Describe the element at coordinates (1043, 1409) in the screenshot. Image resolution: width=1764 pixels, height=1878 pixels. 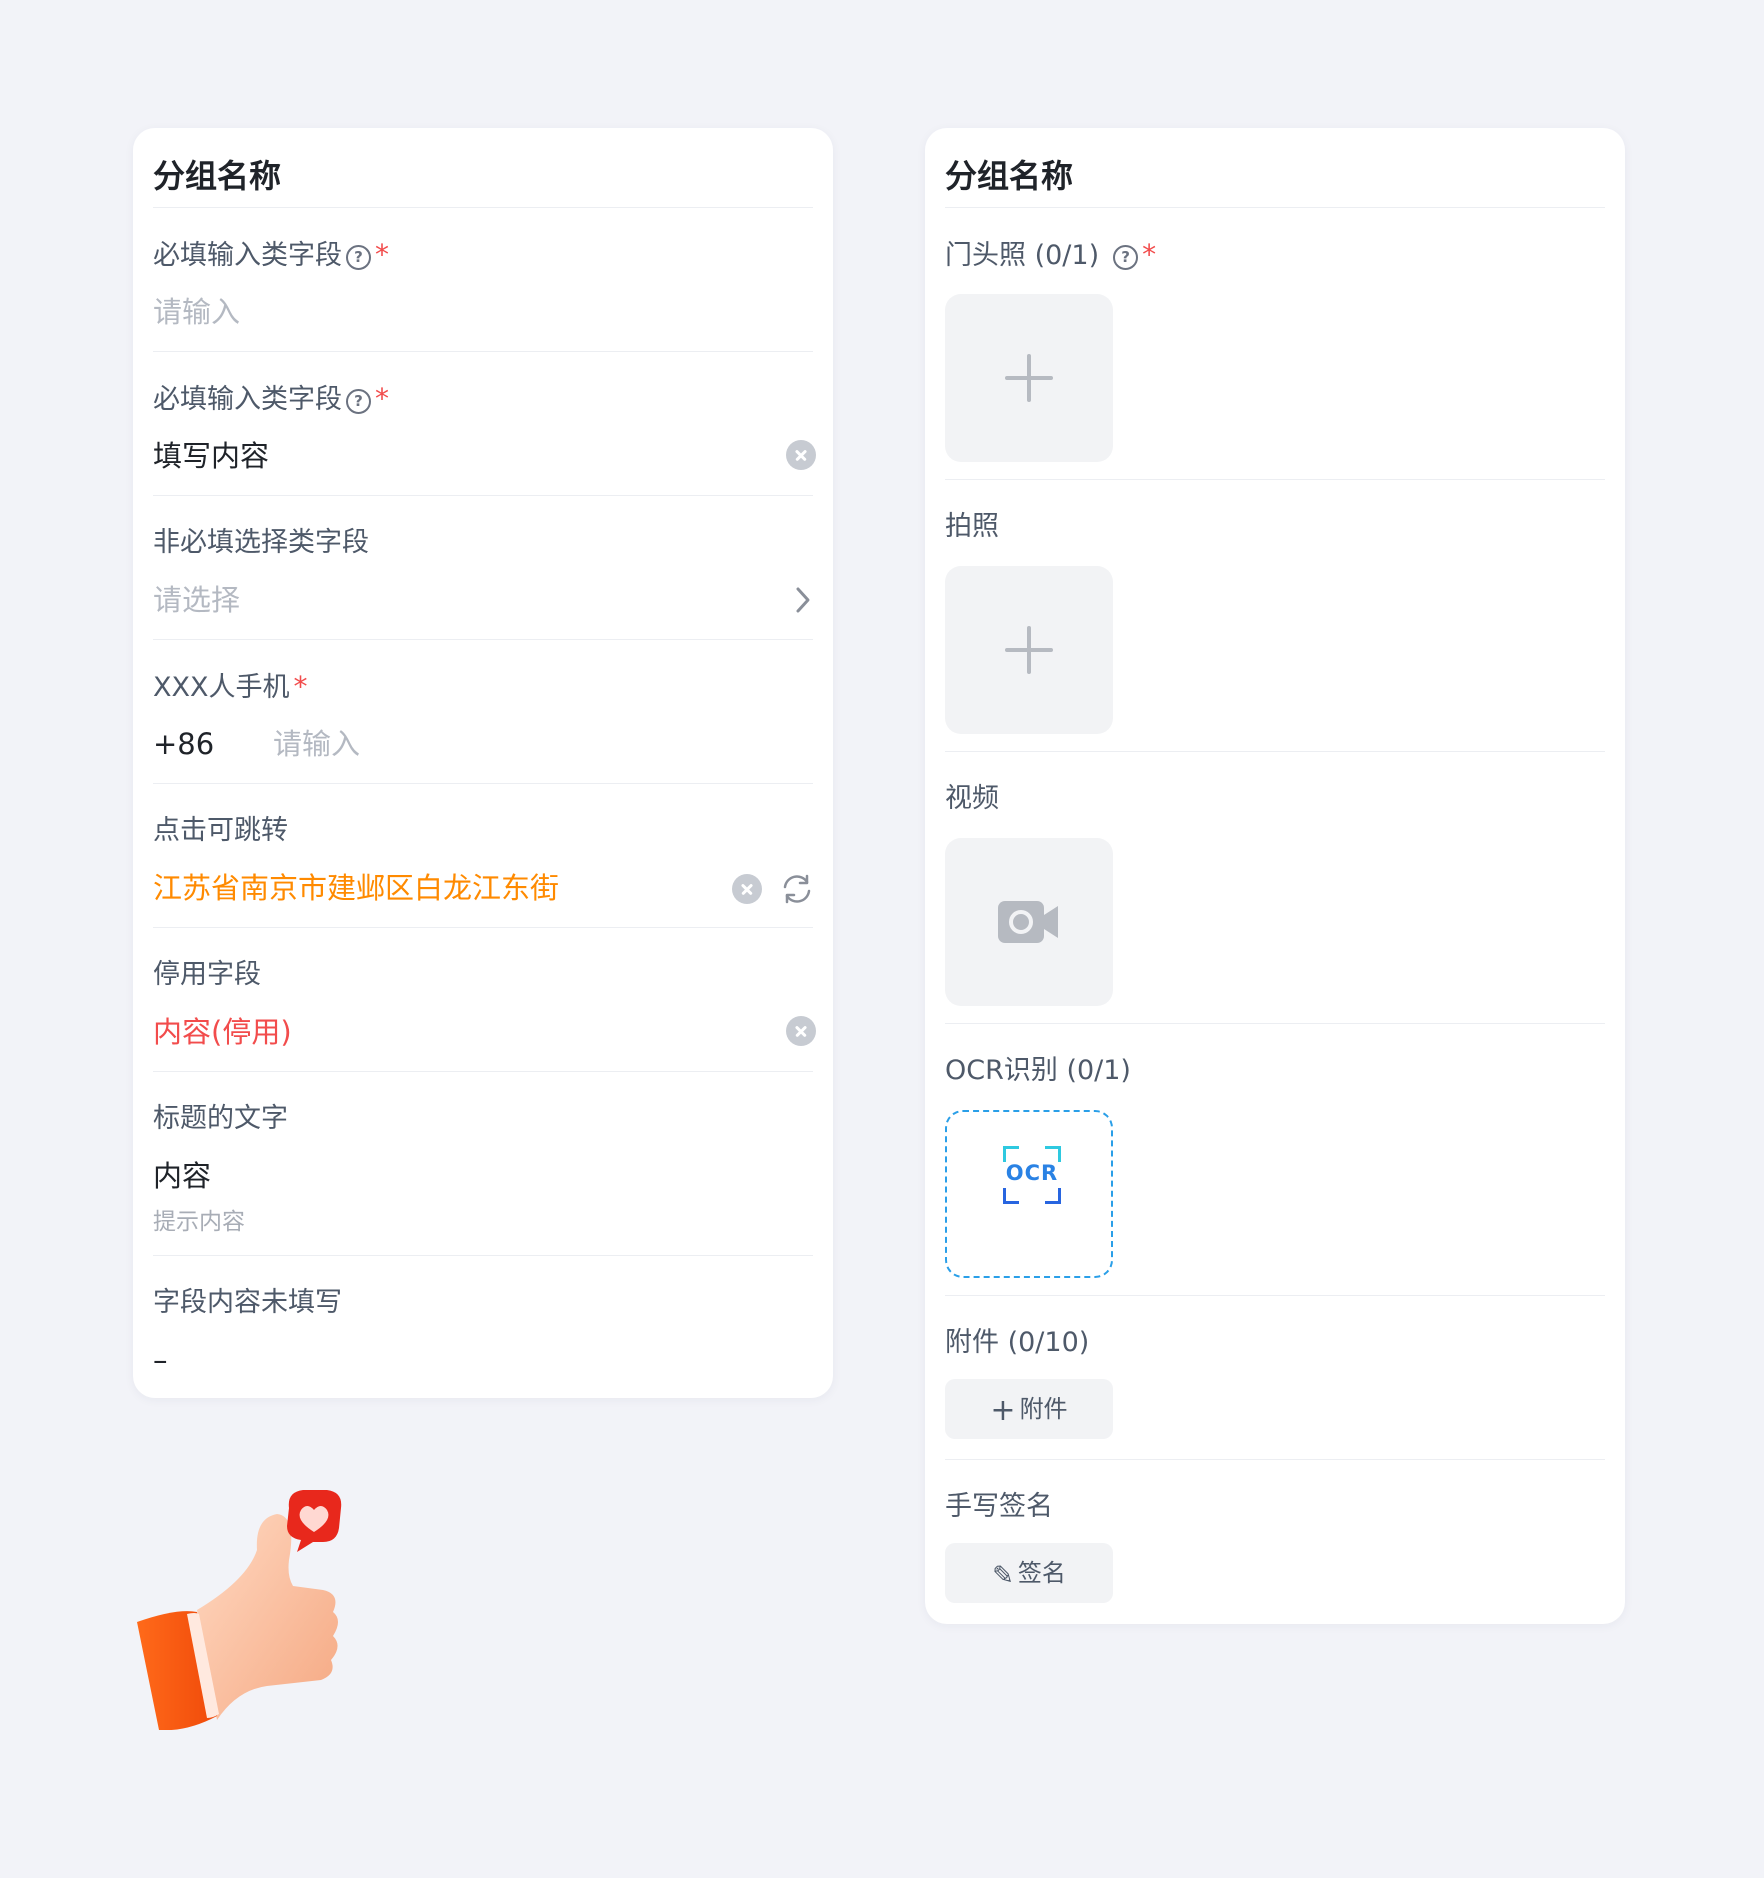
I see `button-label: 附件` at that location.